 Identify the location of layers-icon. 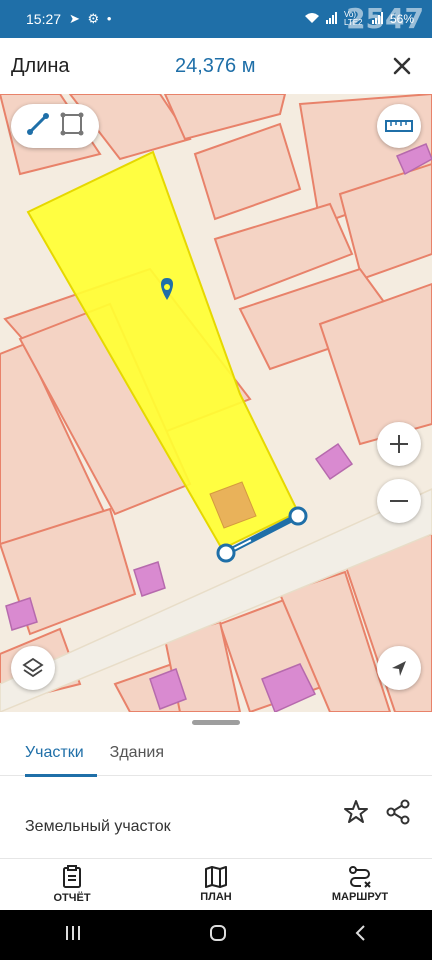
(33, 667).